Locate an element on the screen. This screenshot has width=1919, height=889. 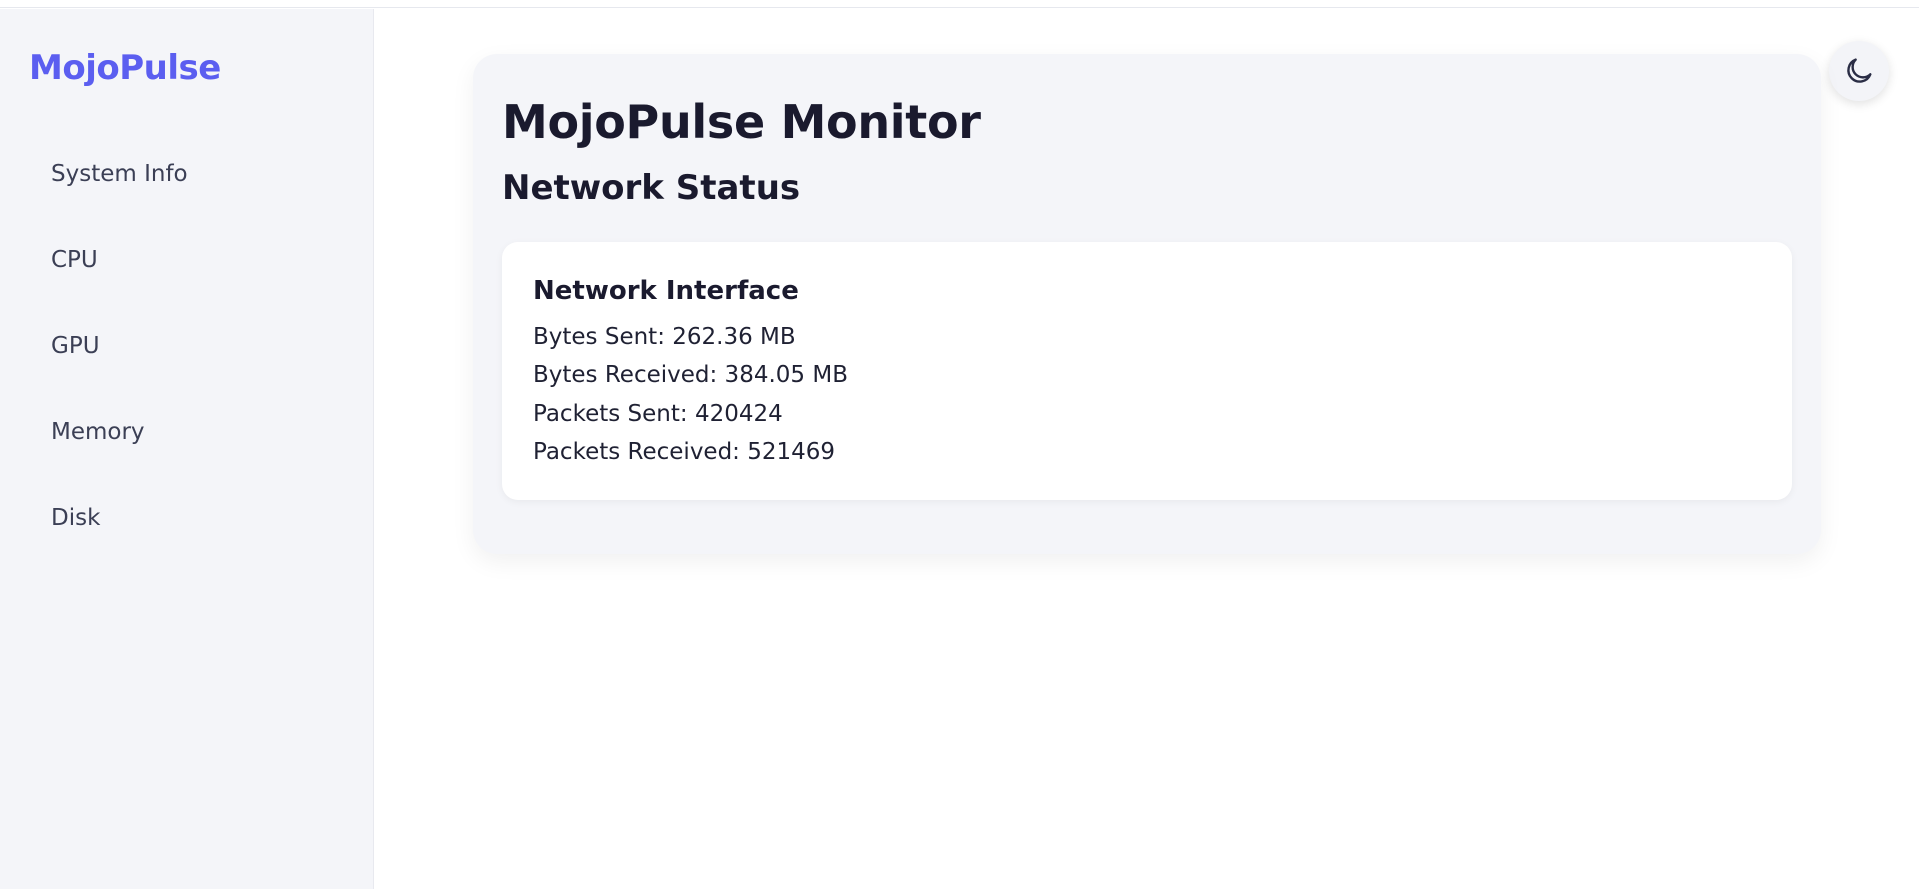
section-title: Network Status is located at coordinates (651, 188).